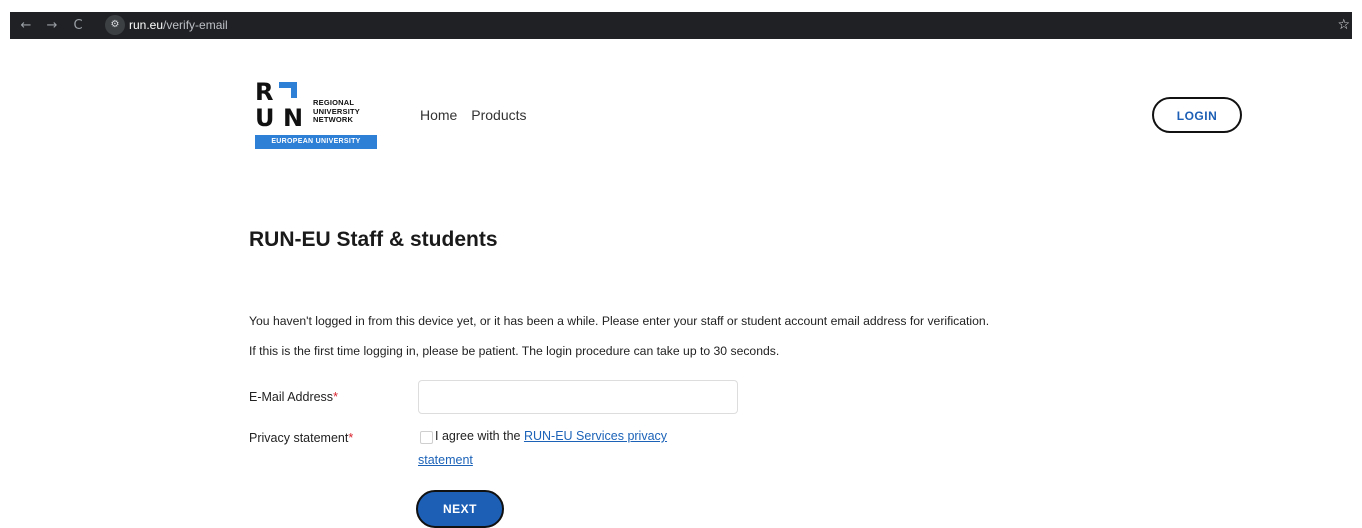  What do you see at coordinates (1343, 25) in the screenshot?
I see `bookmark-star-icon: ☆` at bounding box center [1343, 25].